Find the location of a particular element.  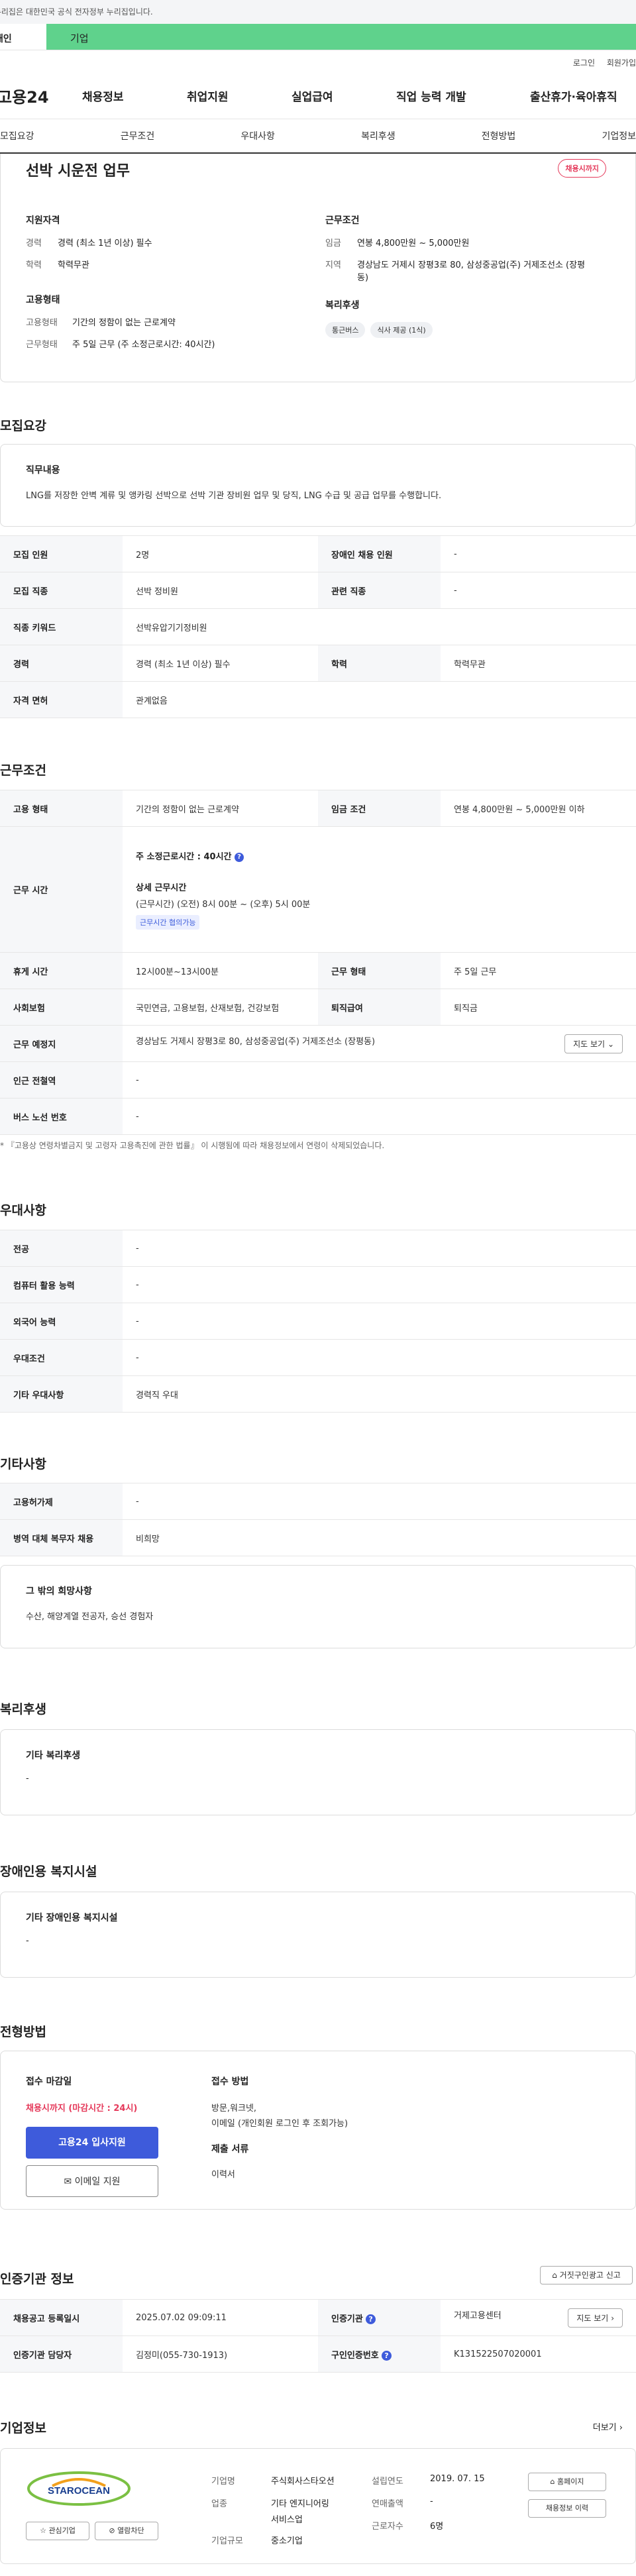

row-value: 선박유압기기정비원 is located at coordinates (379, 626).